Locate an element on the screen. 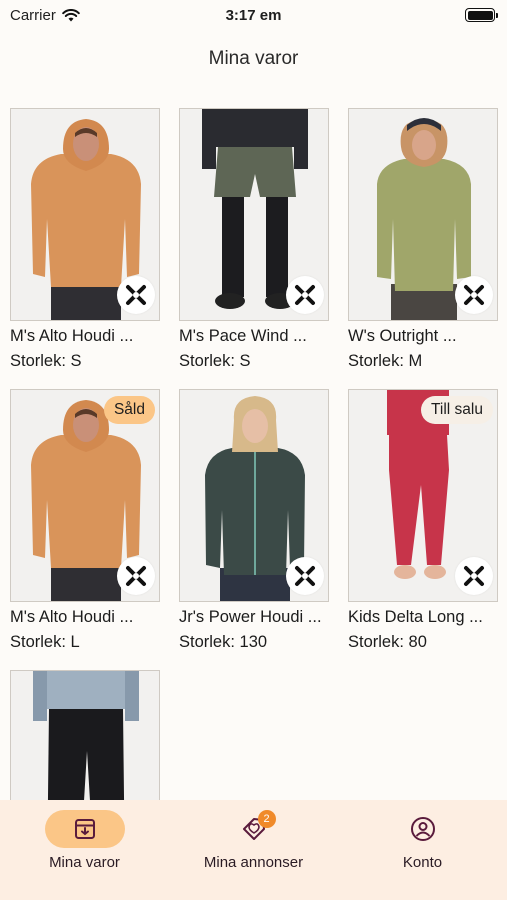 The image size is (507, 900). nav-label: Mina varor is located at coordinates (84, 862).